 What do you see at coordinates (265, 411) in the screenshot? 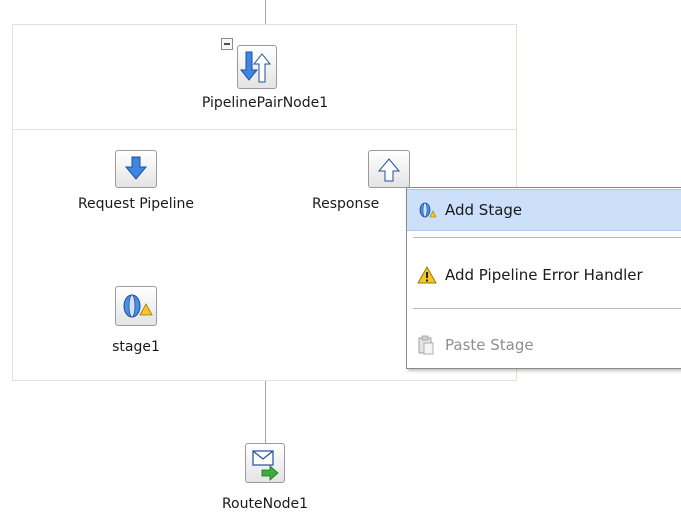
I see `pipeline-route-connector-line` at bounding box center [265, 411].